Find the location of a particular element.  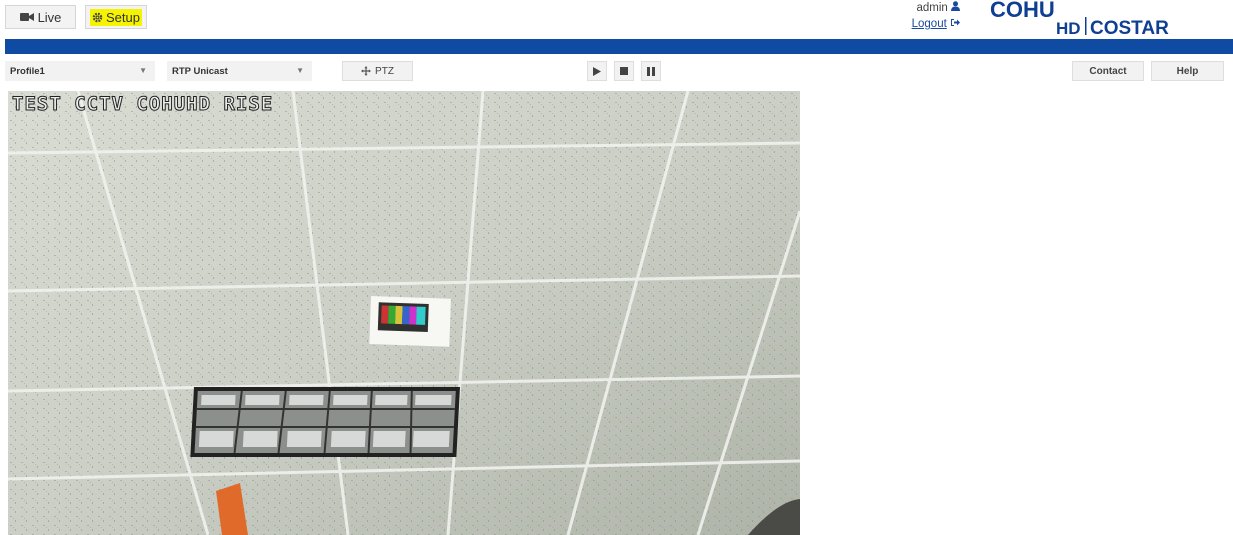

stop-icon is located at coordinates (624, 71).